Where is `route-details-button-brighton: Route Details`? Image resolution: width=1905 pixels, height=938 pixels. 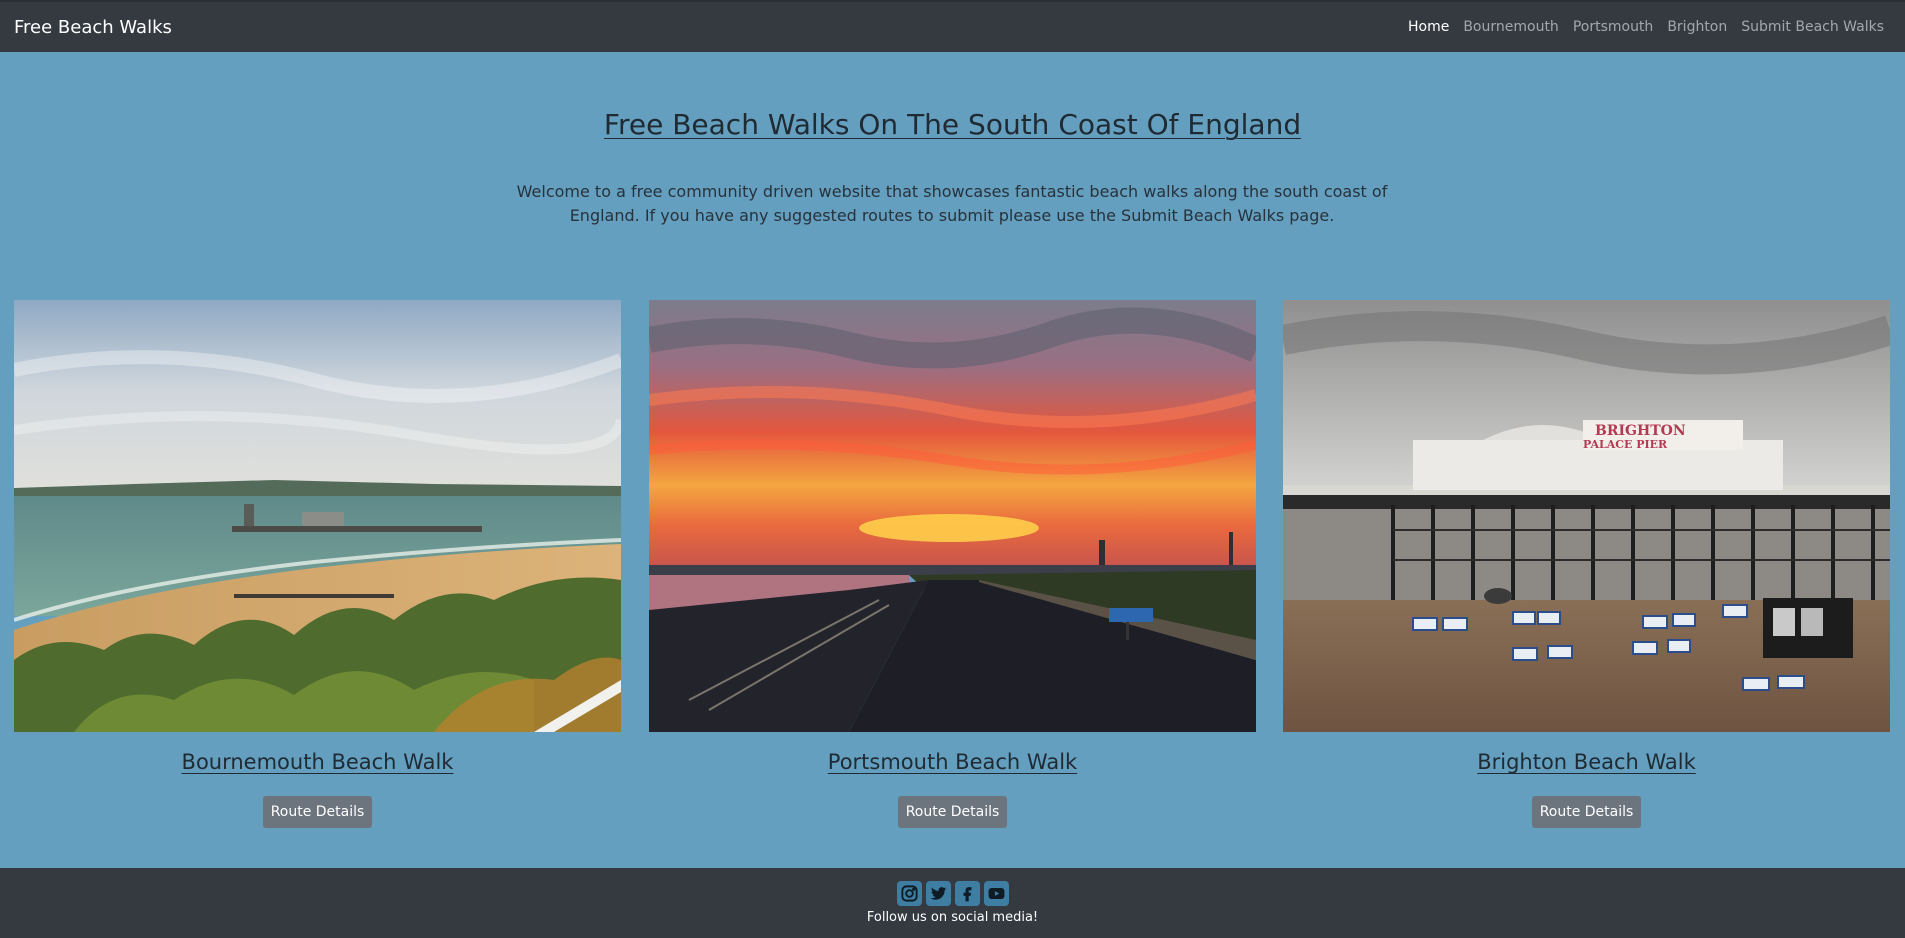
route-details-button-brighton: Route Details is located at coordinates (1586, 812).